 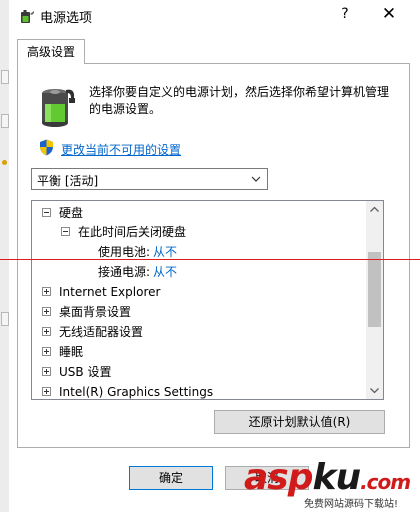 I want to click on tree-item-wireless-adapter: 无线适配器设置, so click(x=197, y=332).